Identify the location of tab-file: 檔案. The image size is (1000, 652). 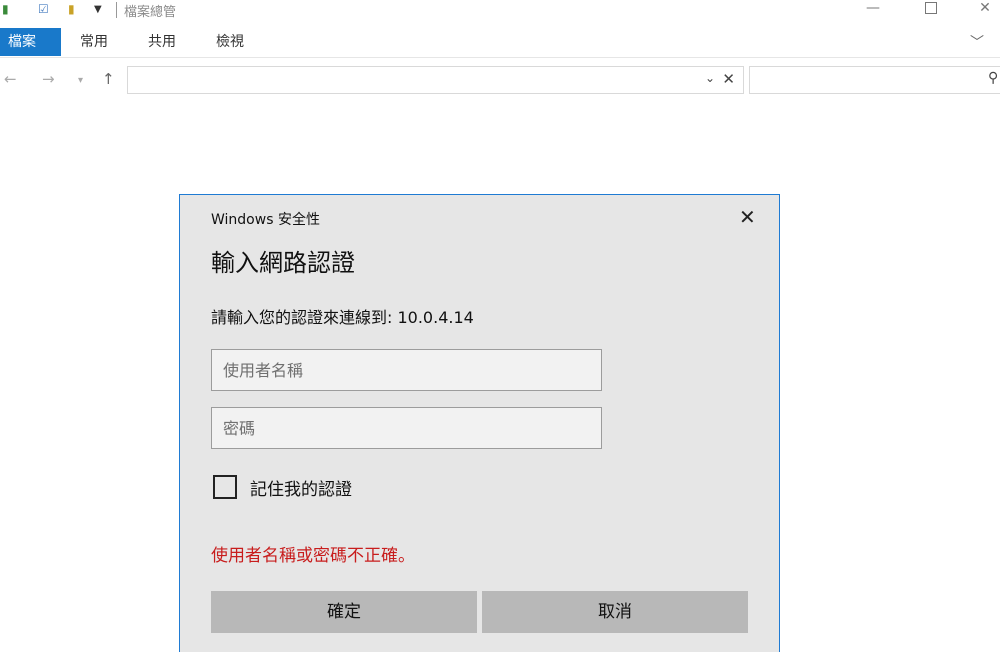
(30, 42).